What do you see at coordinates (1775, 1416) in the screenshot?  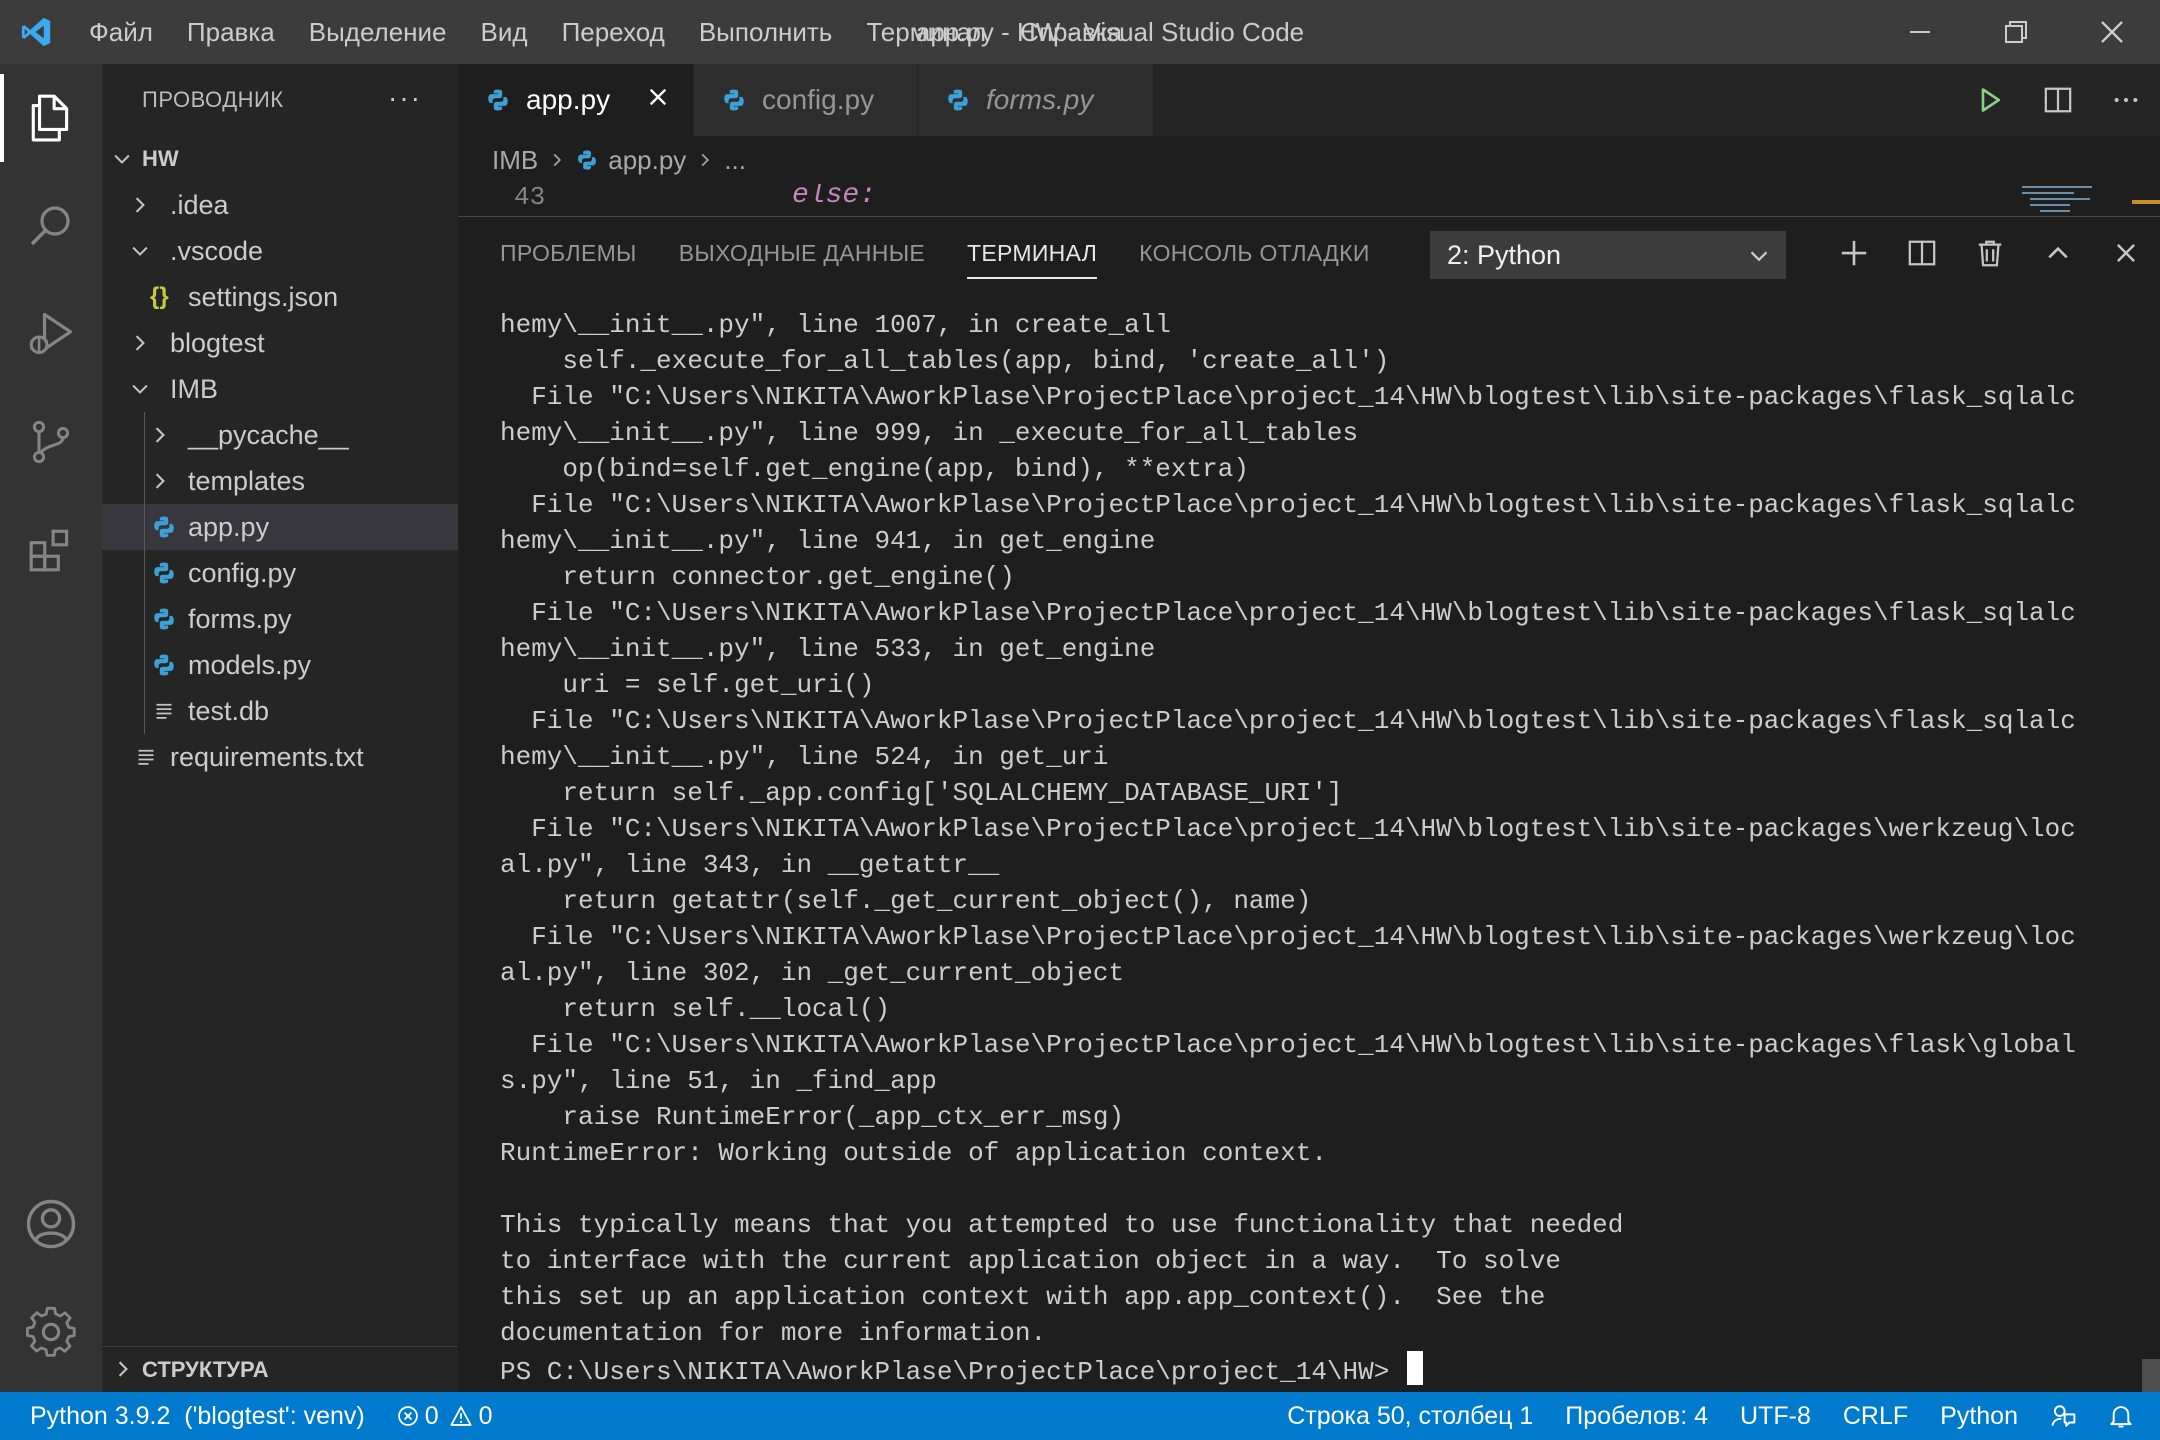 I see `encoding-status: UTF-8` at bounding box center [1775, 1416].